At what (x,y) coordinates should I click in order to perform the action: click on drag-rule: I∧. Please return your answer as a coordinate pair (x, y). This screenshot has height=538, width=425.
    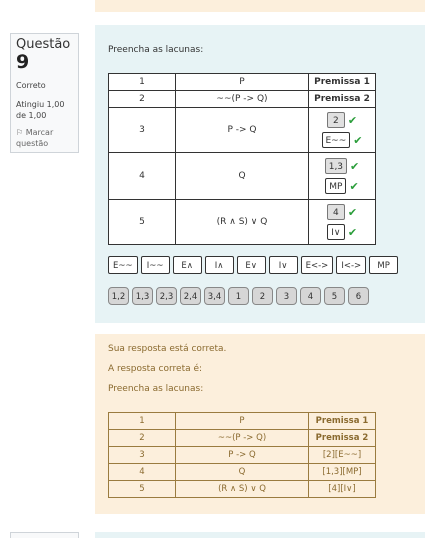
    Looking at the image, I should click on (219, 265).